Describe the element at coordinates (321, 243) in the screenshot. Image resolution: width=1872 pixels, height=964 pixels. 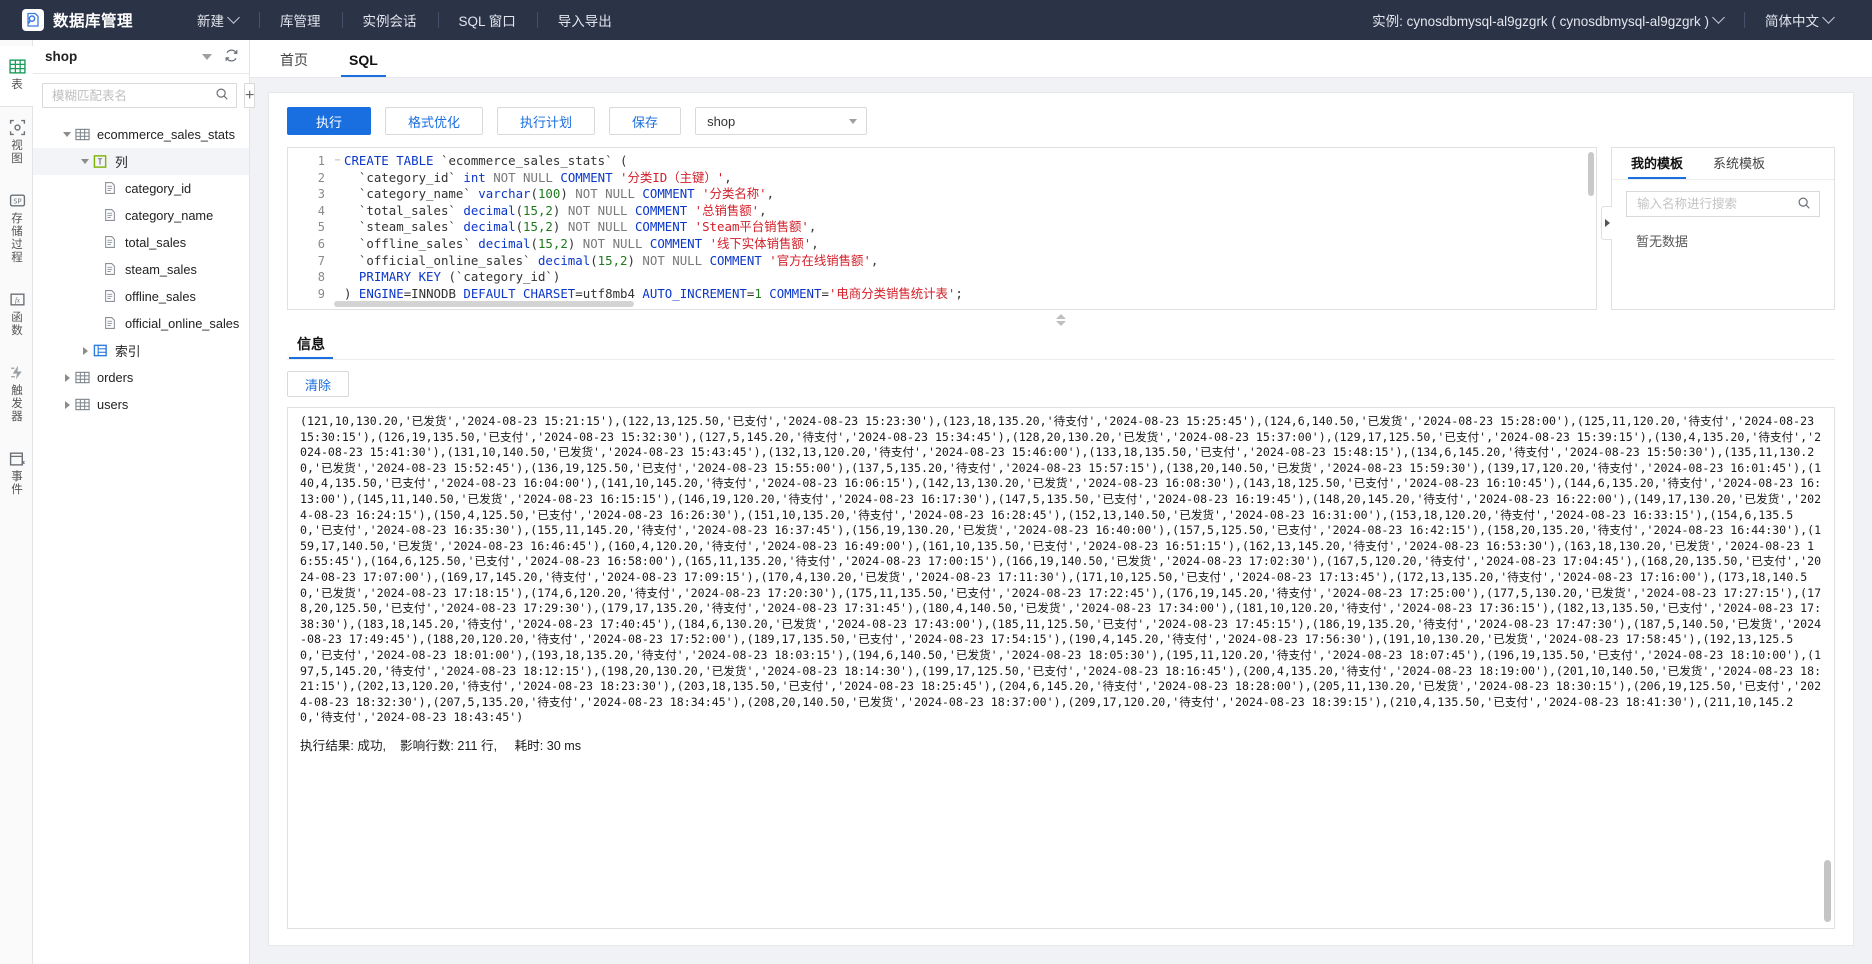
I see `line-number: 6` at that location.